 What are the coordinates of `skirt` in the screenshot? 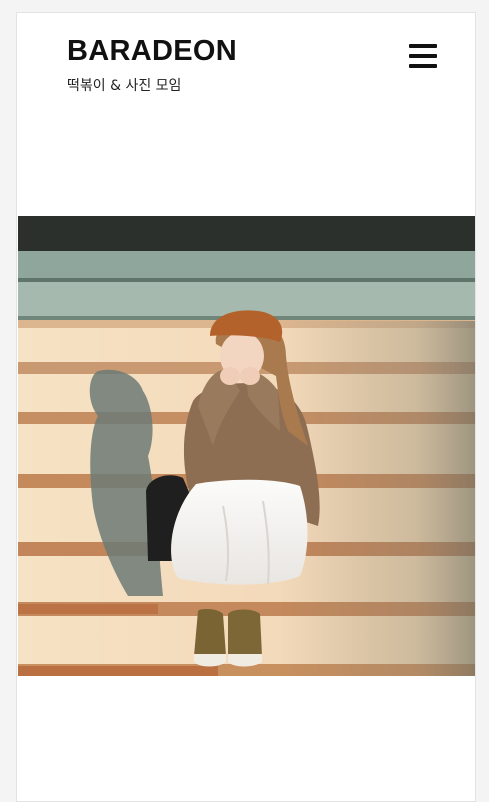 It's located at (239, 532).